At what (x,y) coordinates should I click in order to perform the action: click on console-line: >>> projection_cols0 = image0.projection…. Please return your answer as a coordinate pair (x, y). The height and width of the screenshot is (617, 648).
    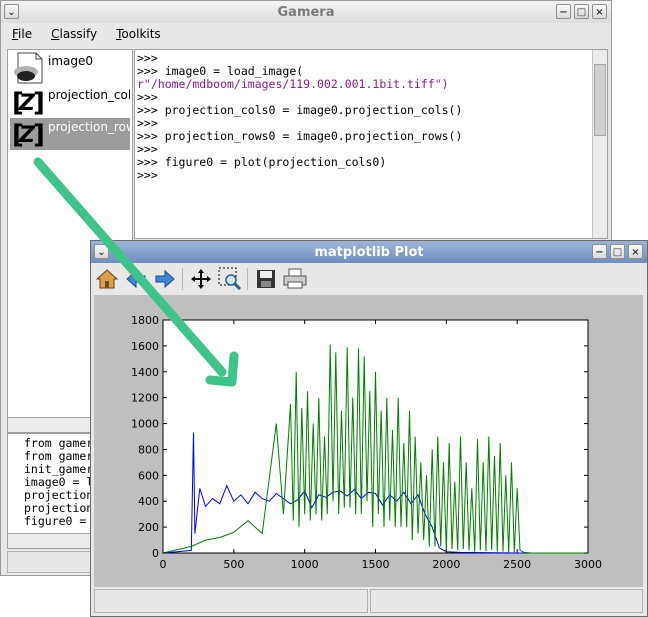
    Looking at the image, I should click on (300, 110).